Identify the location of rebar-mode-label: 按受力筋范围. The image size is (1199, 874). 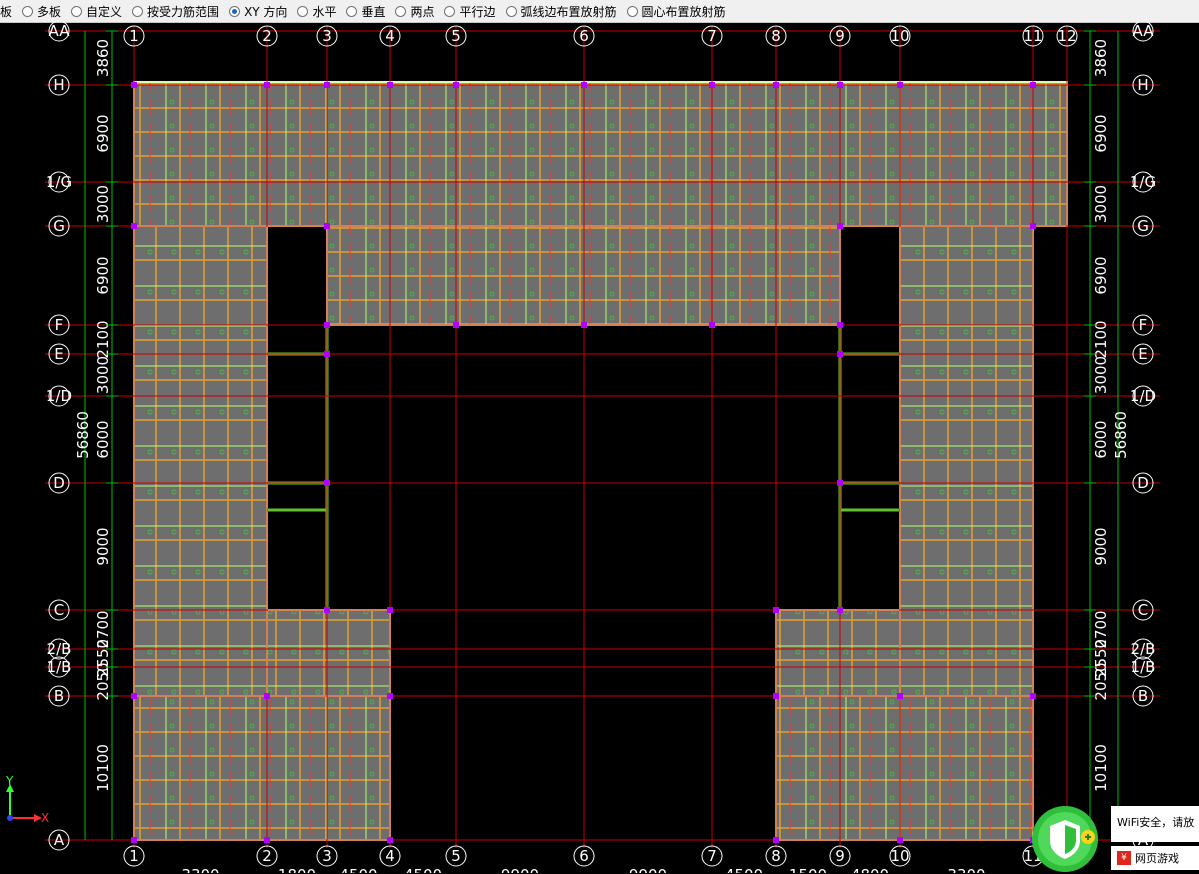
(183, 11).